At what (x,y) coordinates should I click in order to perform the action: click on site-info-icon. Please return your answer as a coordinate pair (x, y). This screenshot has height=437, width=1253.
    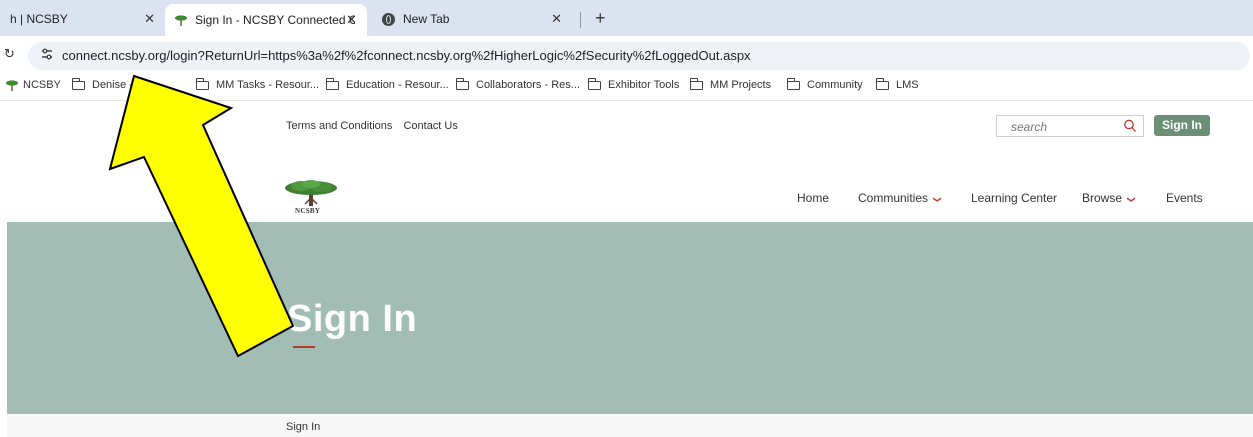
    Looking at the image, I should click on (47, 56).